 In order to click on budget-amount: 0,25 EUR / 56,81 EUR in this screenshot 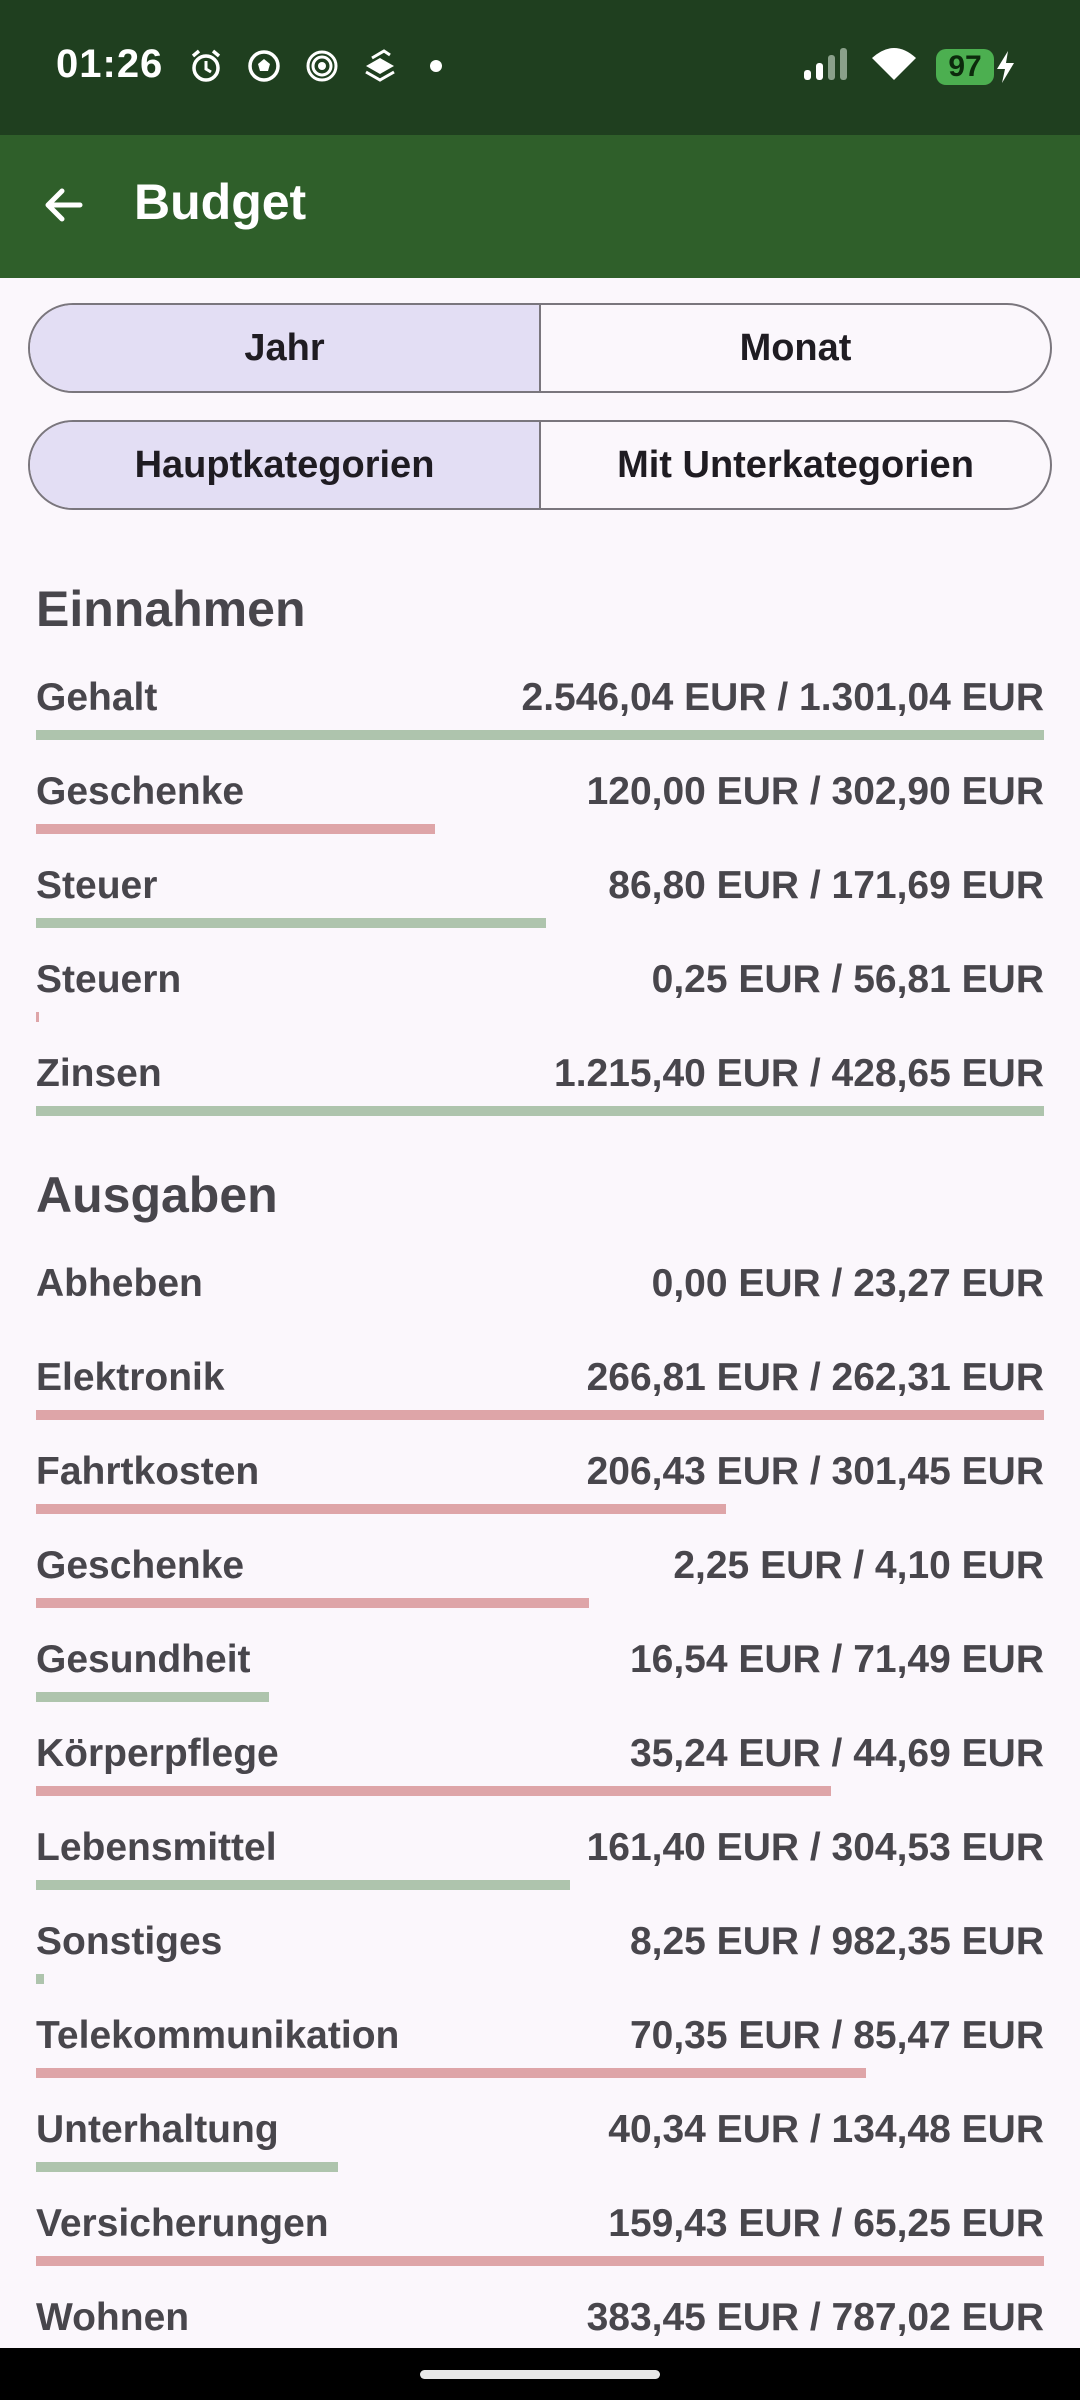, I will do `click(847, 979)`.